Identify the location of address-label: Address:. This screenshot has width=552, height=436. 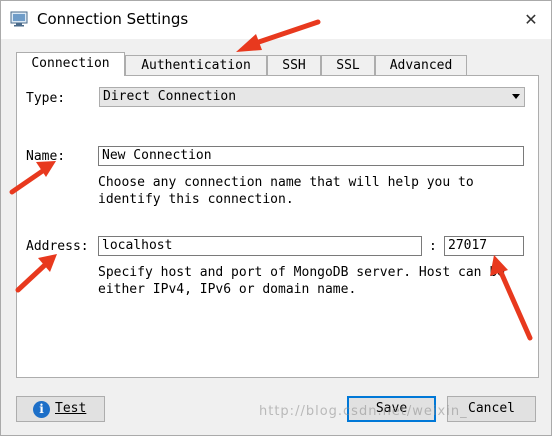
(57, 246).